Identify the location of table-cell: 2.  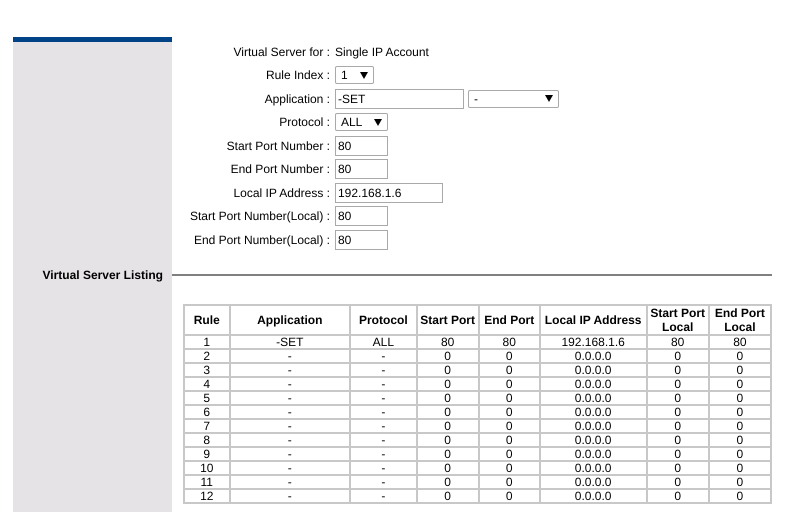
(207, 355).